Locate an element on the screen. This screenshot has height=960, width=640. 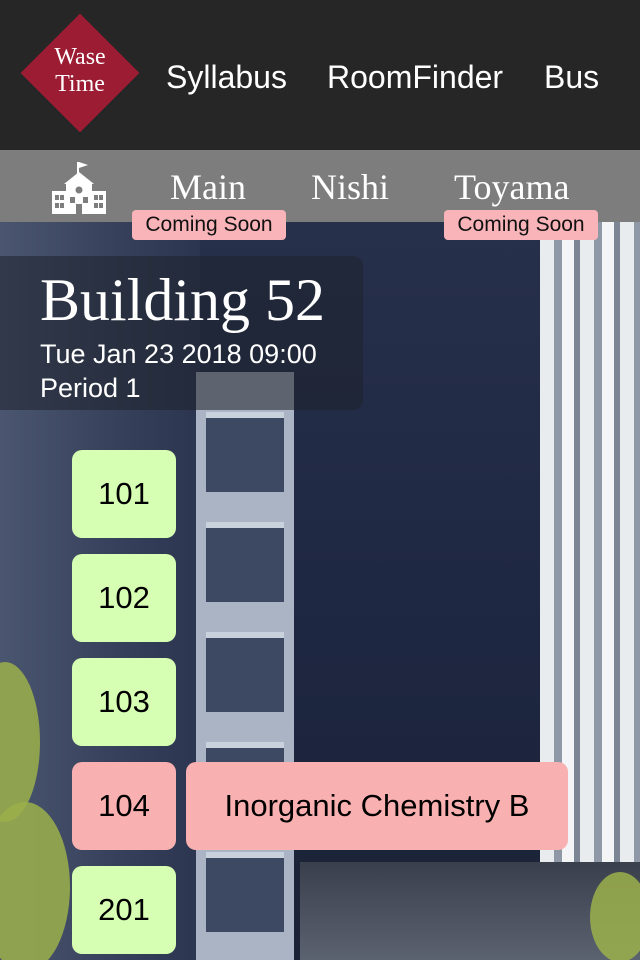
toyama-coming-soon-badge: Coming Soon is located at coordinates (521, 225).